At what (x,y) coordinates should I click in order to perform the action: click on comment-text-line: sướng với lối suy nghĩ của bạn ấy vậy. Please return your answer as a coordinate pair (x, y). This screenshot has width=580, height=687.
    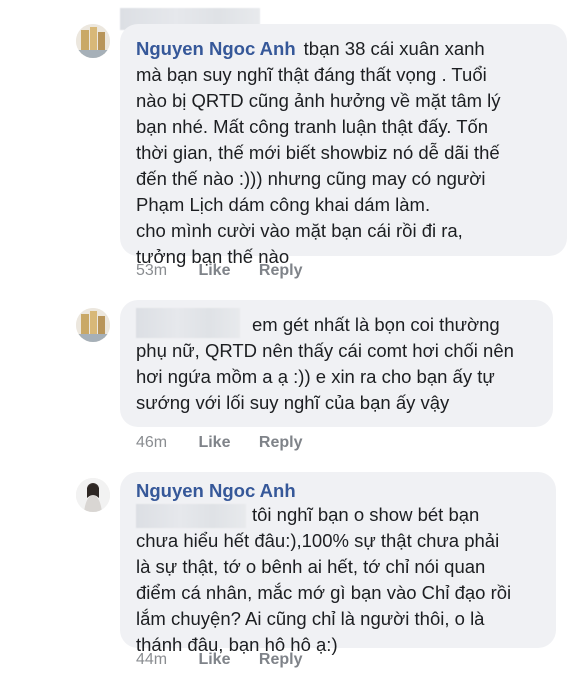
    Looking at the image, I should click on (293, 403).